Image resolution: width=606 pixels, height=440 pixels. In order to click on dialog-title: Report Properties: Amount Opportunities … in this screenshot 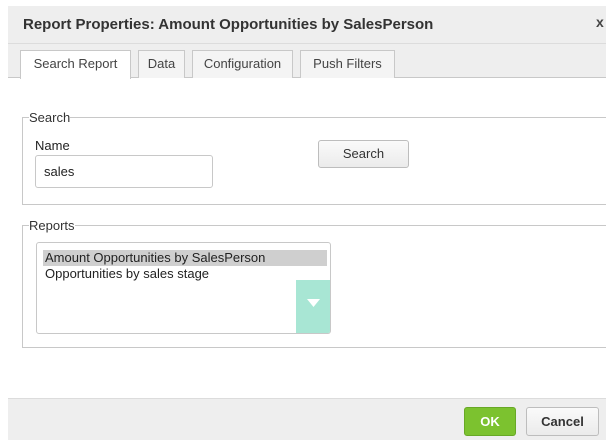, I will do `click(228, 24)`.